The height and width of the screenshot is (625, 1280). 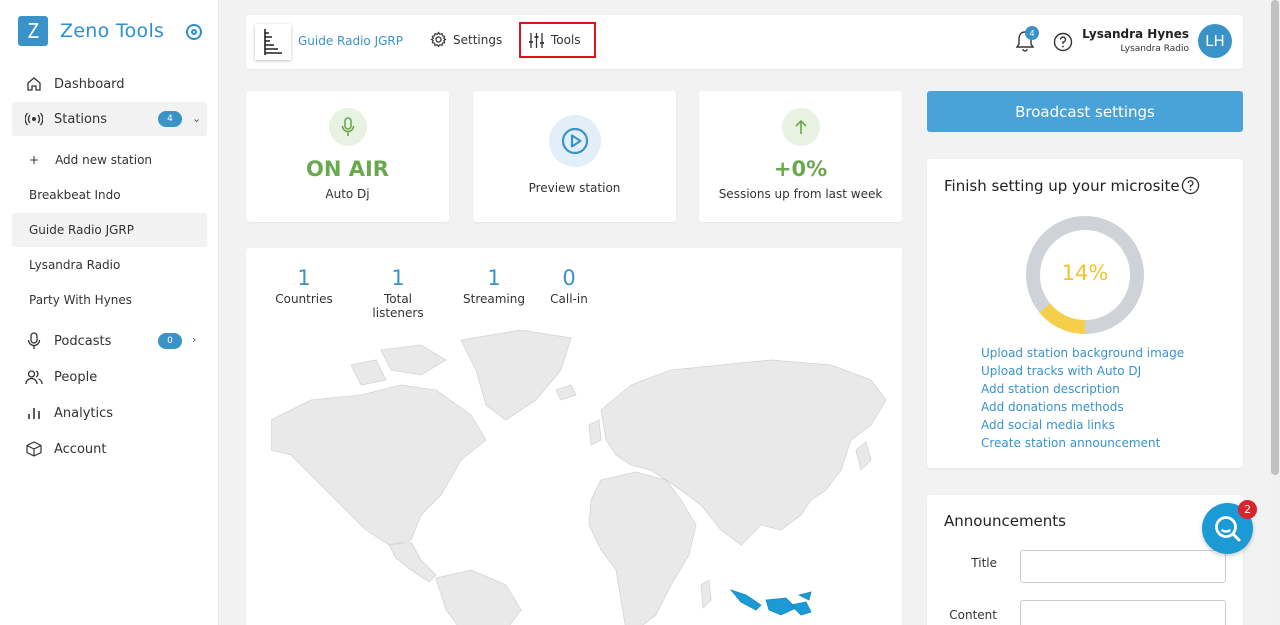 What do you see at coordinates (89, 84) in the screenshot?
I see `sidebar-item-label: Dashboard` at bounding box center [89, 84].